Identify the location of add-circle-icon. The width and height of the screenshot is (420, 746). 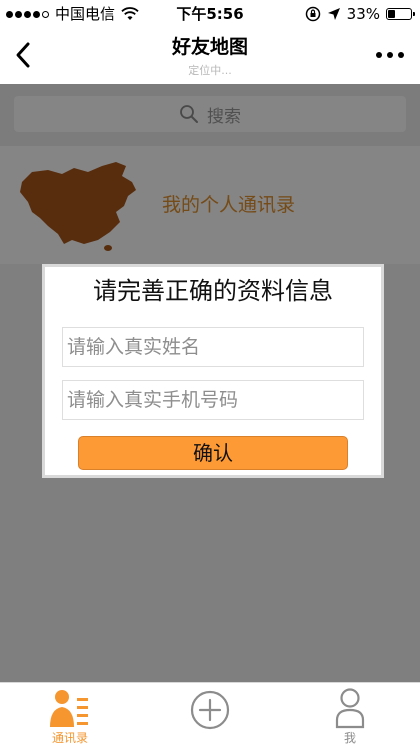
(210, 710).